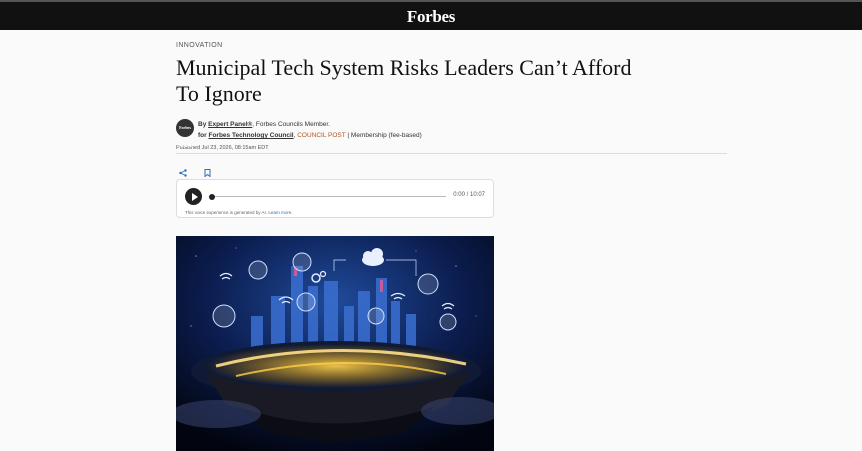  What do you see at coordinates (291, 124) in the screenshot?
I see `author-role: , Forbes Councils Member.` at bounding box center [291, 124].